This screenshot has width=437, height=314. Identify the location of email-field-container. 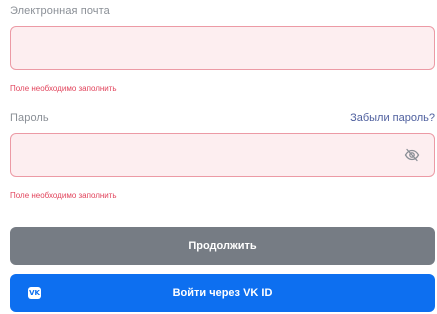
(222, 48).